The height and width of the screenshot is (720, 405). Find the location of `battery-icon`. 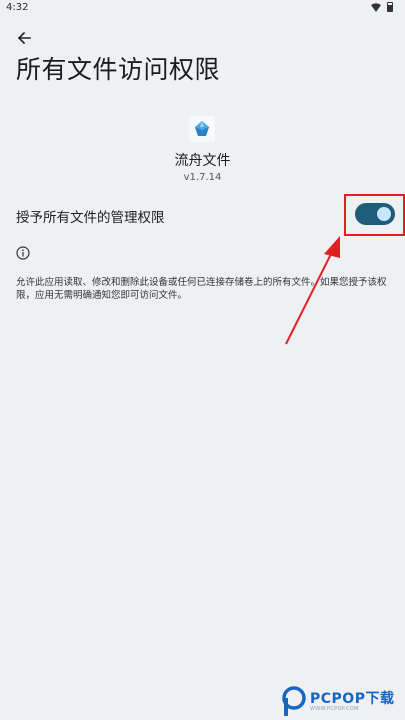

battery-icon is located at coordinates (390, 7).